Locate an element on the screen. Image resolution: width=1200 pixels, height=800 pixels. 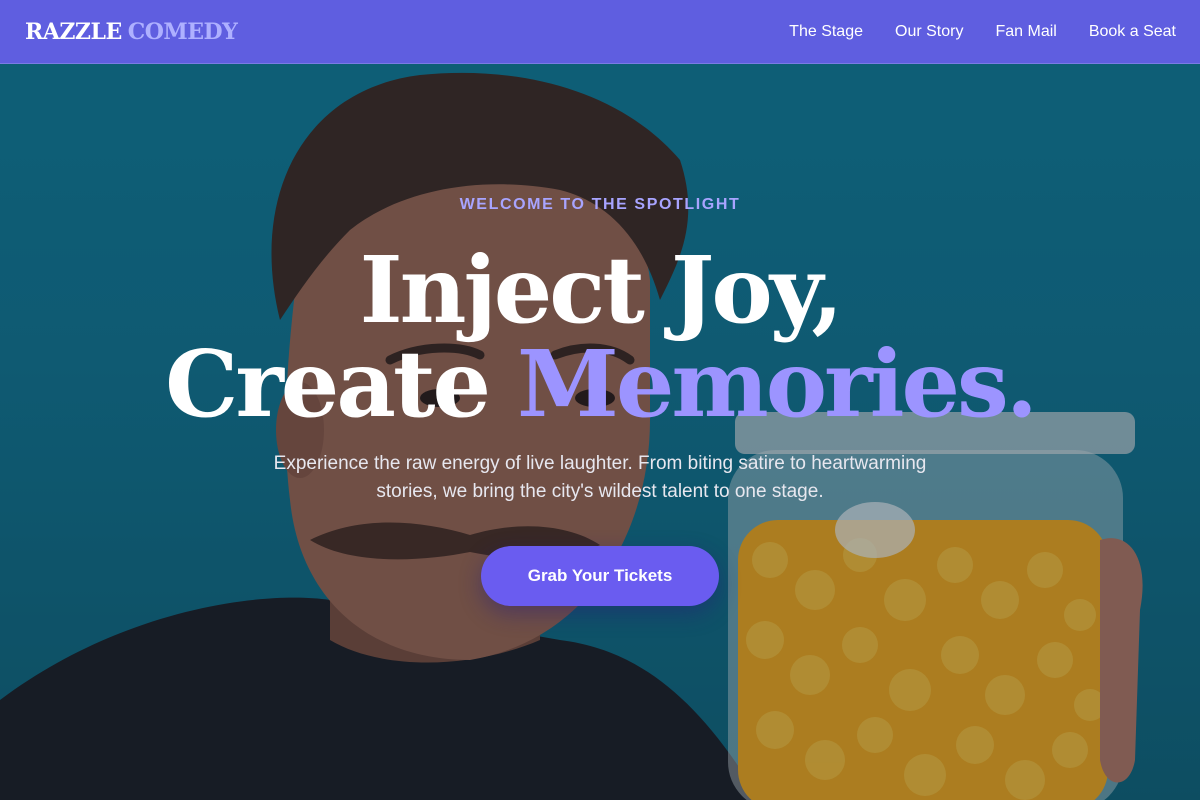
nav-link-the-stage: The Stage is located at coordinates (826, 32).